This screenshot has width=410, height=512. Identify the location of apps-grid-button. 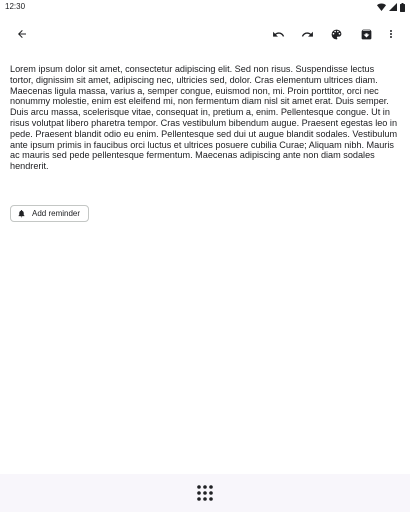
(205, 493).